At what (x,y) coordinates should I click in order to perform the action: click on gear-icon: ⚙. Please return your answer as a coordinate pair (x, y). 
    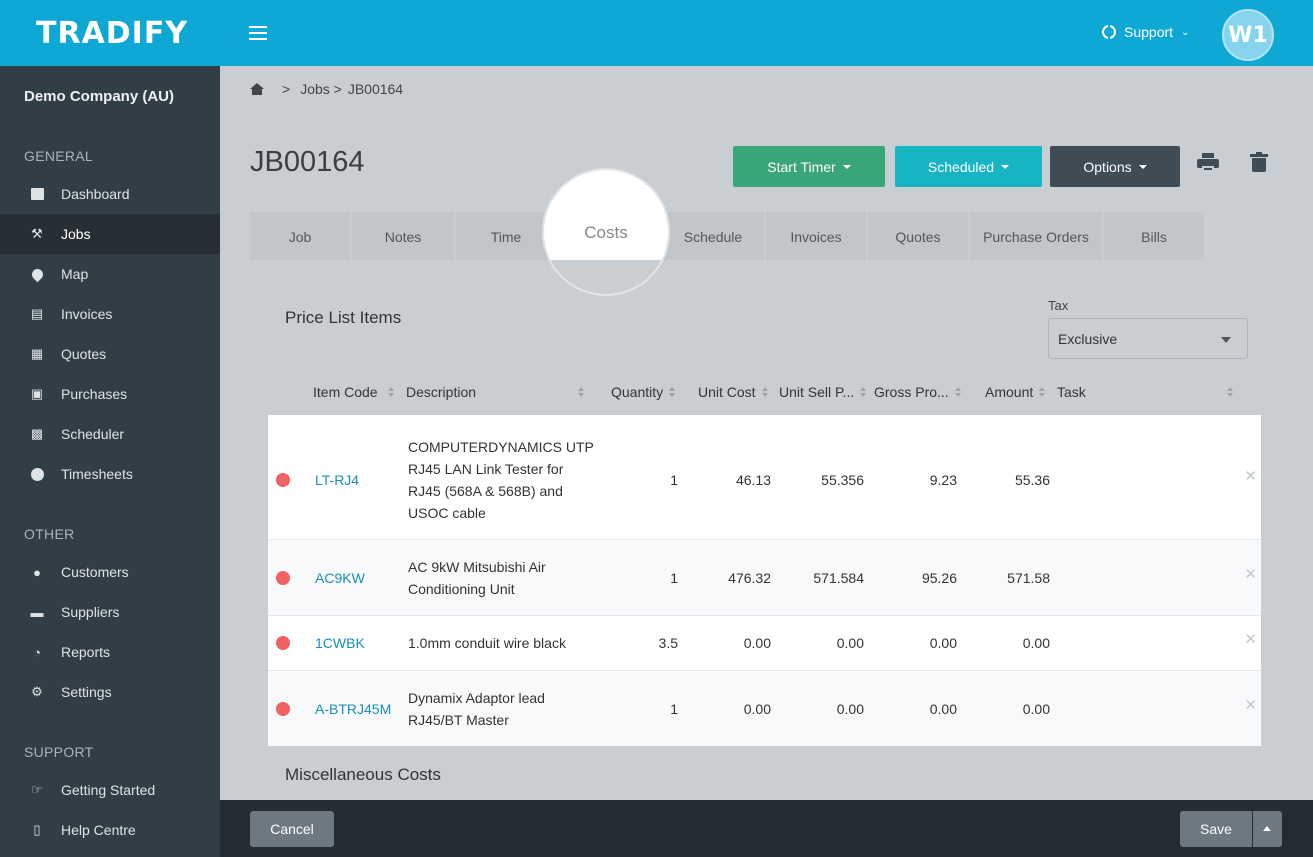
    Looking at the image, I should click on (37, 691).